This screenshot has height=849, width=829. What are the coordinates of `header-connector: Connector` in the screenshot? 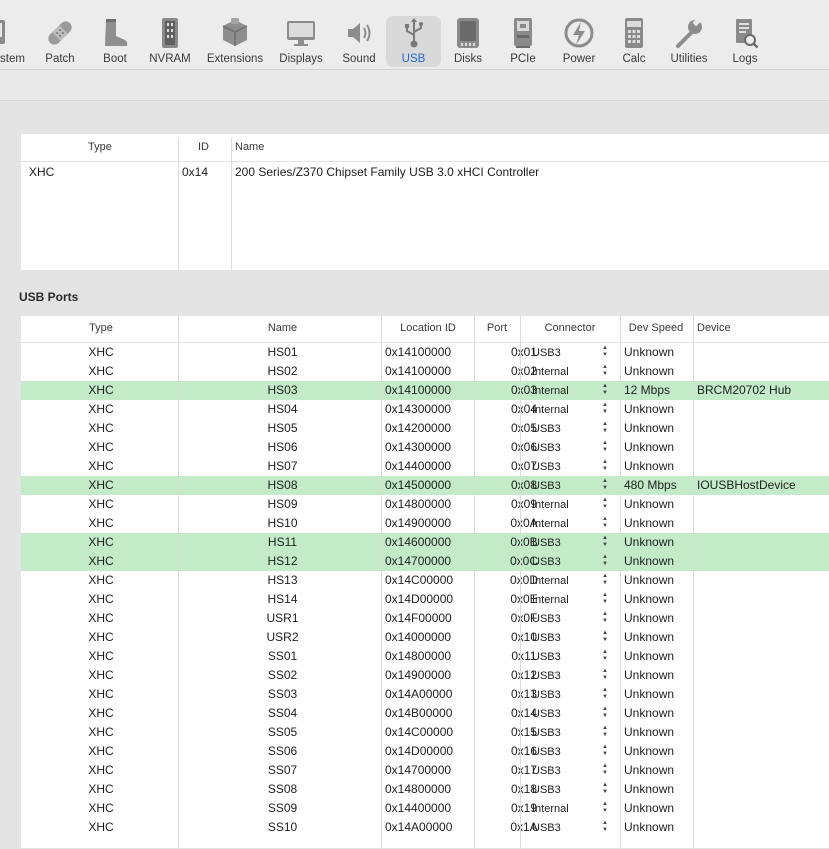 It's located at (570, 328).